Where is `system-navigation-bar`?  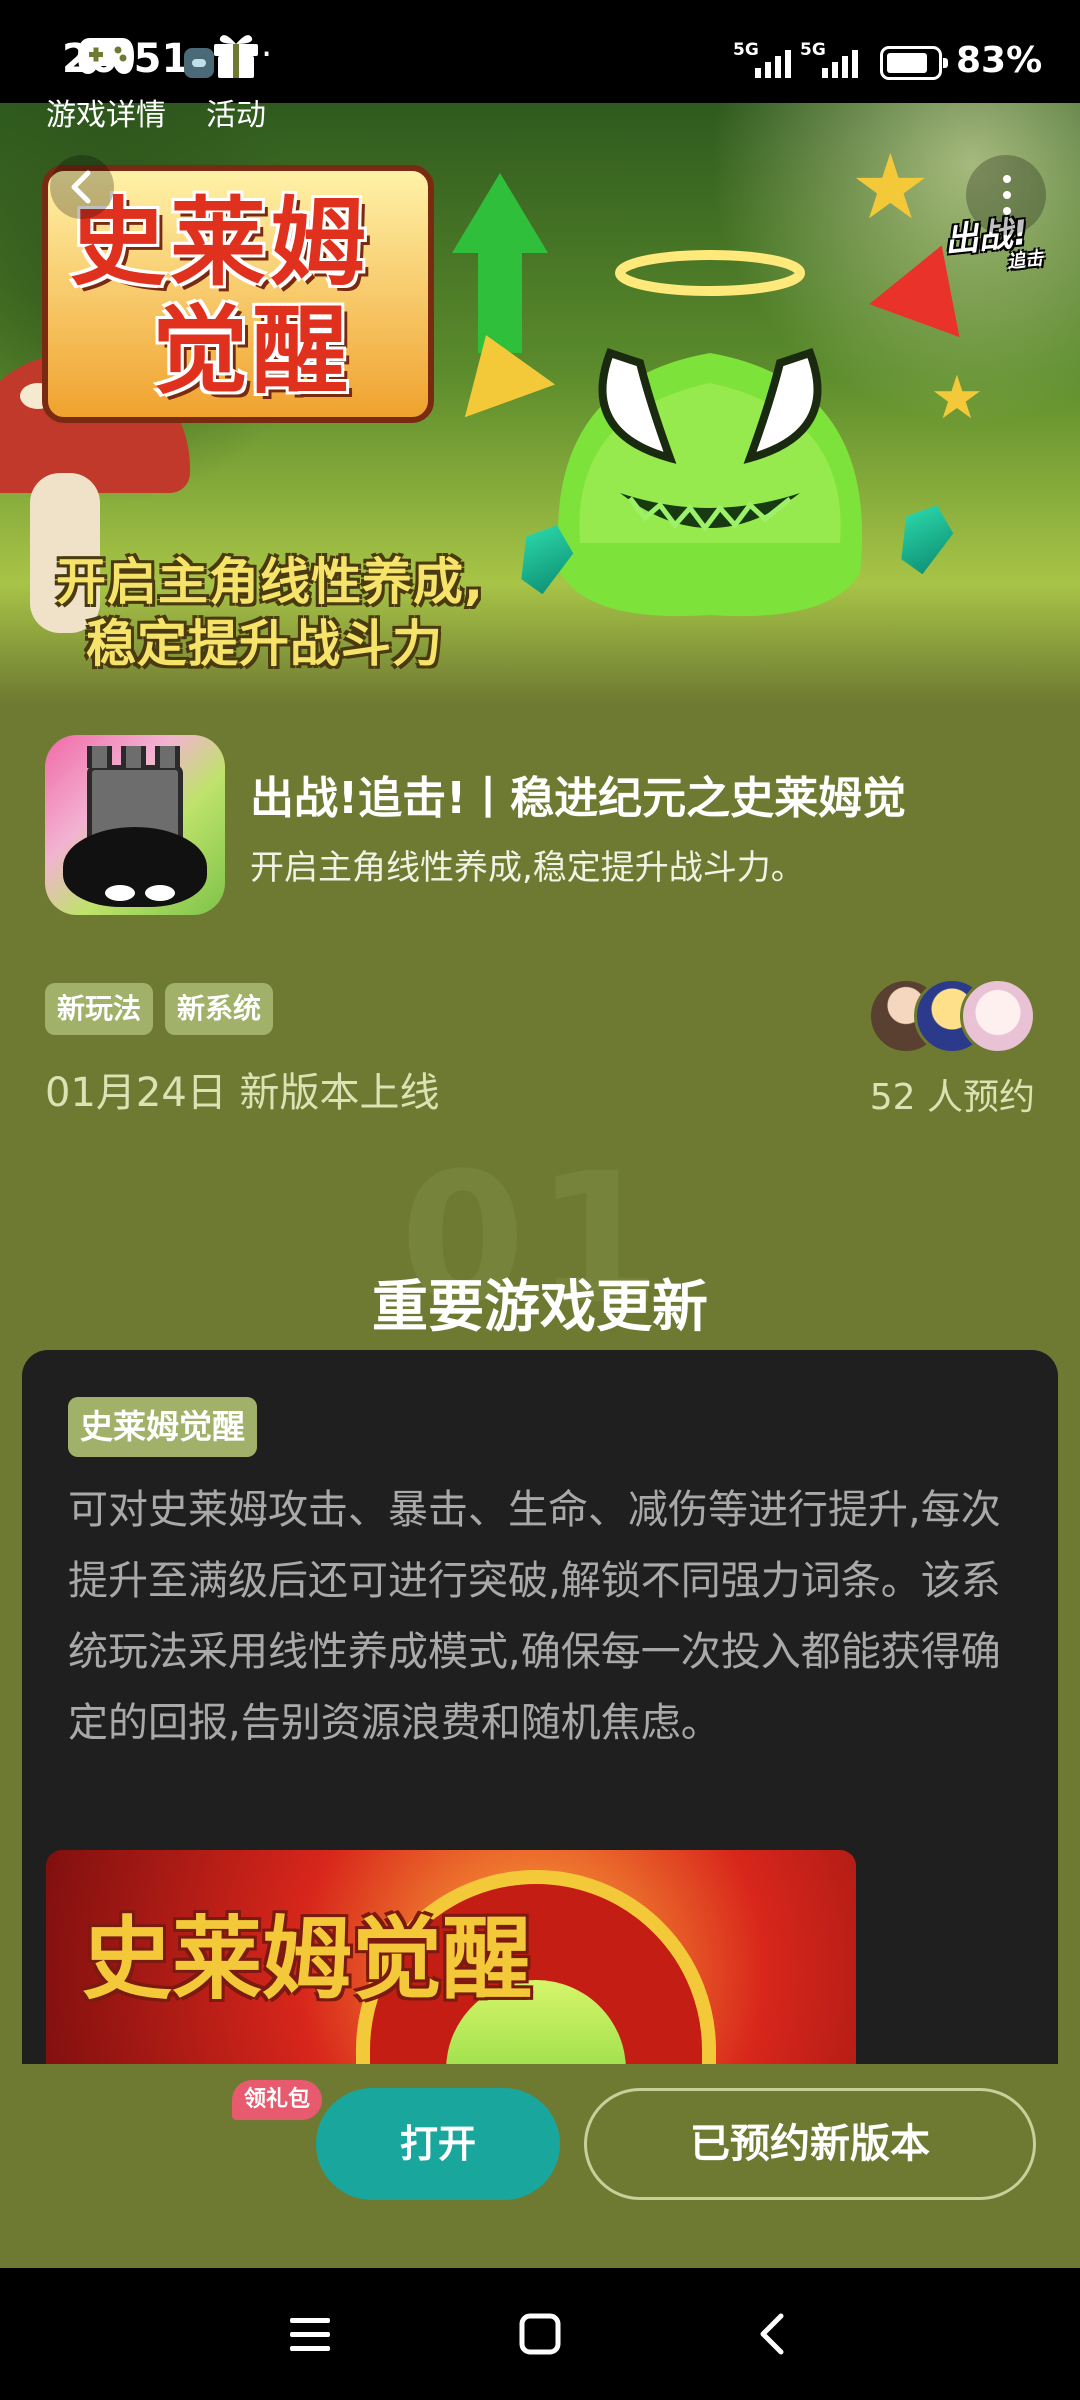 system-navigation-bar is located at coordinates (540, 2334).